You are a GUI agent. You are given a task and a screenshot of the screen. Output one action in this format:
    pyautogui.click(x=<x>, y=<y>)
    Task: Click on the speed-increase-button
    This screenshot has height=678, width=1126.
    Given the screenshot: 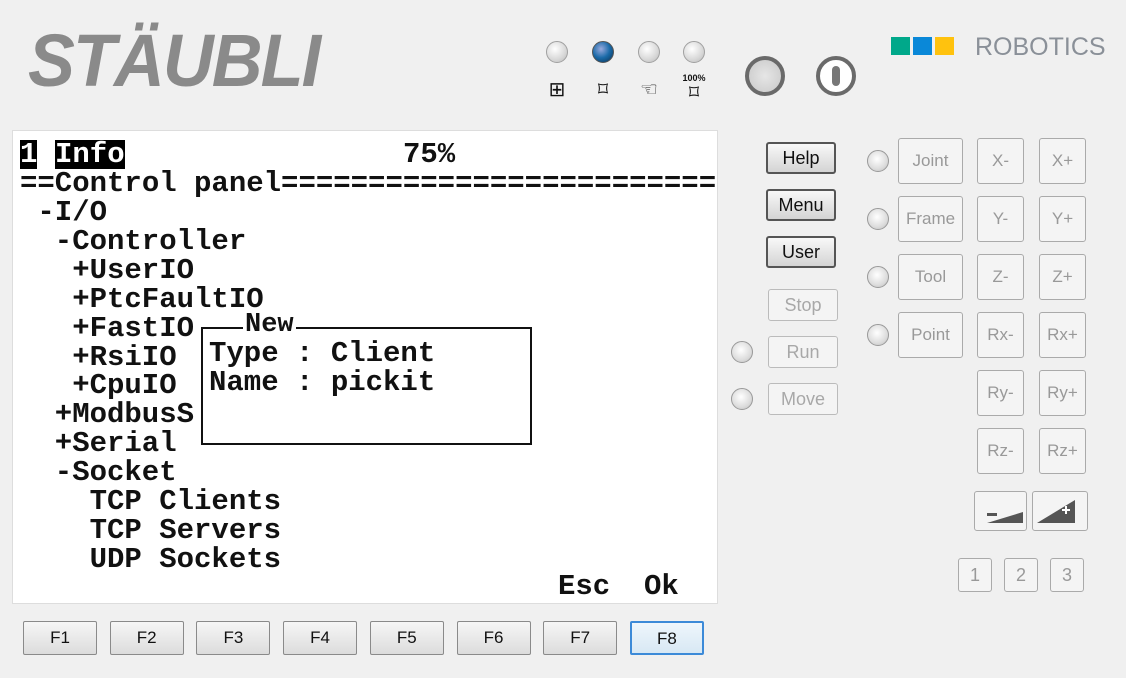 What is the action you would take?
    pyautogui.click(x=1060, y=511)
    